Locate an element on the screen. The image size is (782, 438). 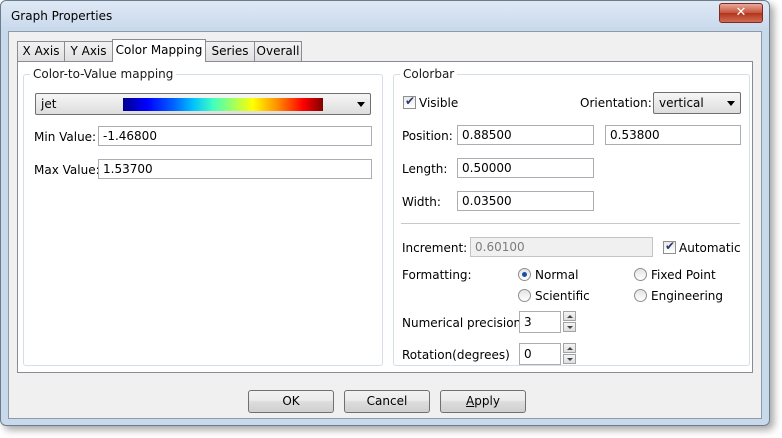
radio-scientific-label: Scientific is located at coordinates (562, 296).